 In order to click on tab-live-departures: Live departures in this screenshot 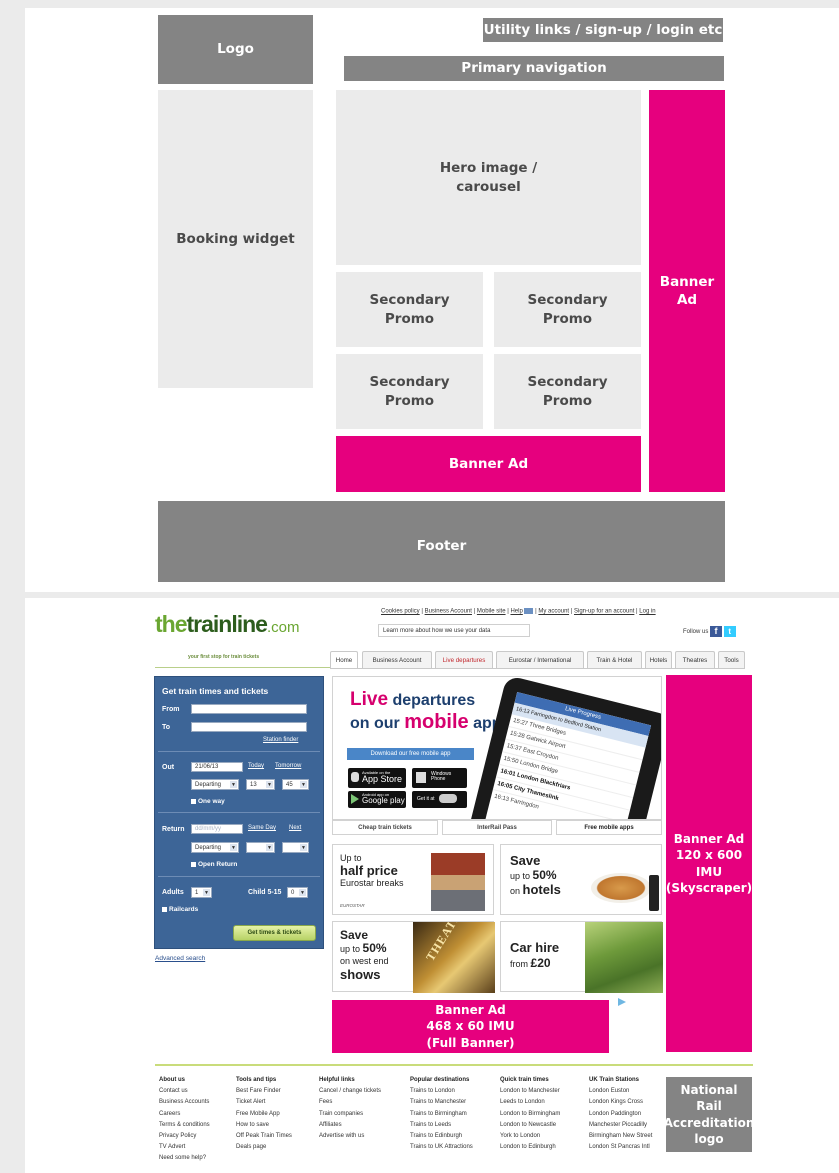, I will do `click(464, 659)`.